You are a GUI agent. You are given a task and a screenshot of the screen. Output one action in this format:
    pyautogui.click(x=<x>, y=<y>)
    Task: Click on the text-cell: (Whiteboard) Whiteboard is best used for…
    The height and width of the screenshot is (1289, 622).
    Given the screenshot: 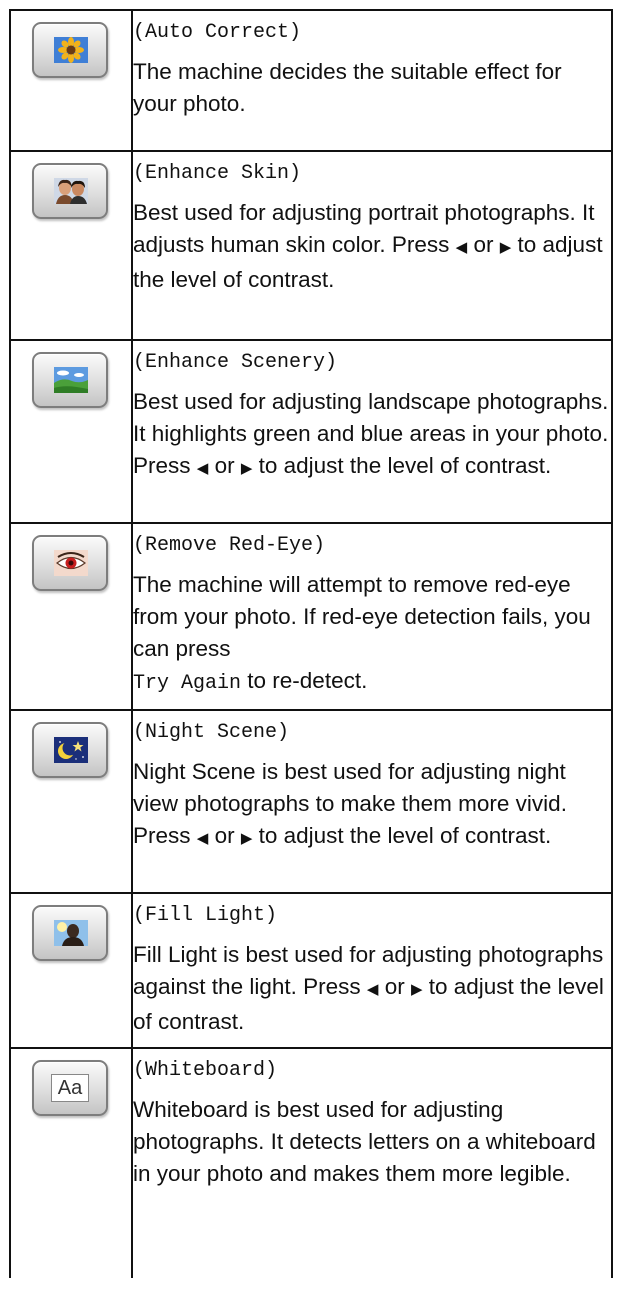 What is the action you would take?
    pyautogui.click(x=372, y=1162)
    